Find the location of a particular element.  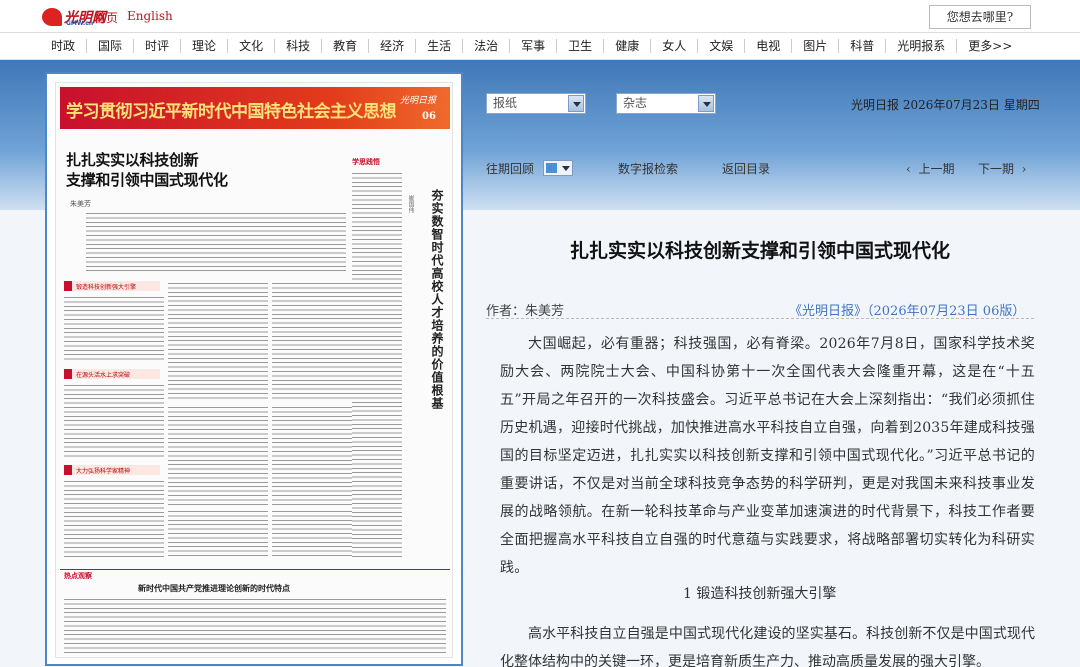

nav-item: 图片 is located at coordinates (816, 46).